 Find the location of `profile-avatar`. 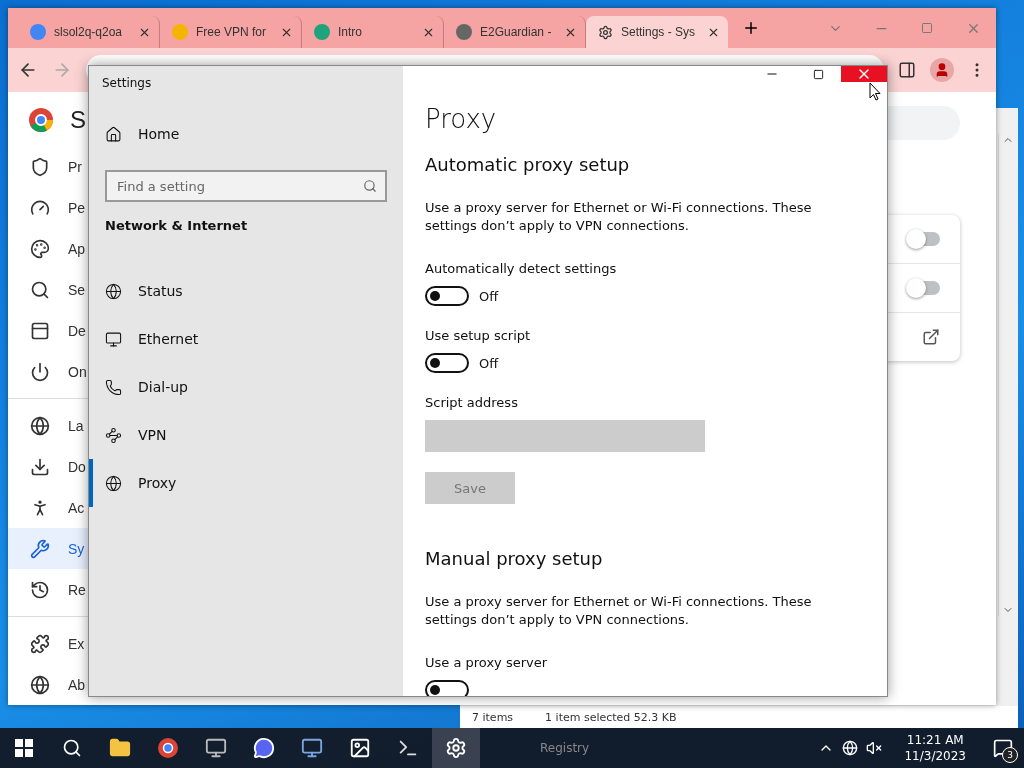

profile-avatar is located at coordinates (942, 70).